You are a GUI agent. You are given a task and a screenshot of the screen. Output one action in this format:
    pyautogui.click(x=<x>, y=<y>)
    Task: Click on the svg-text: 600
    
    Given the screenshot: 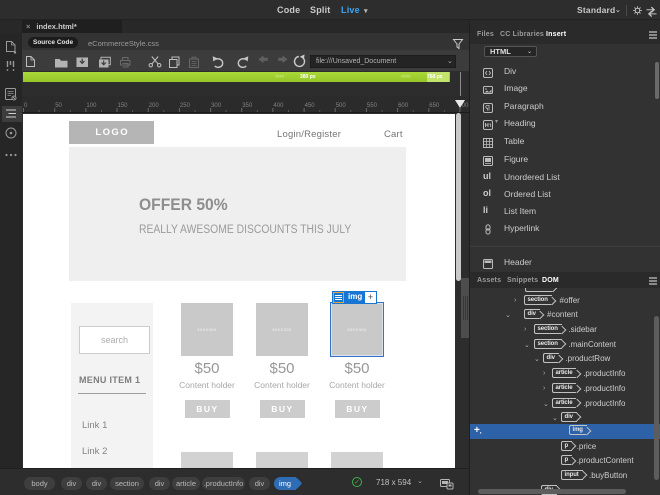 What is the action you would take?
    pyautogui.click(x=403, y=106)
    